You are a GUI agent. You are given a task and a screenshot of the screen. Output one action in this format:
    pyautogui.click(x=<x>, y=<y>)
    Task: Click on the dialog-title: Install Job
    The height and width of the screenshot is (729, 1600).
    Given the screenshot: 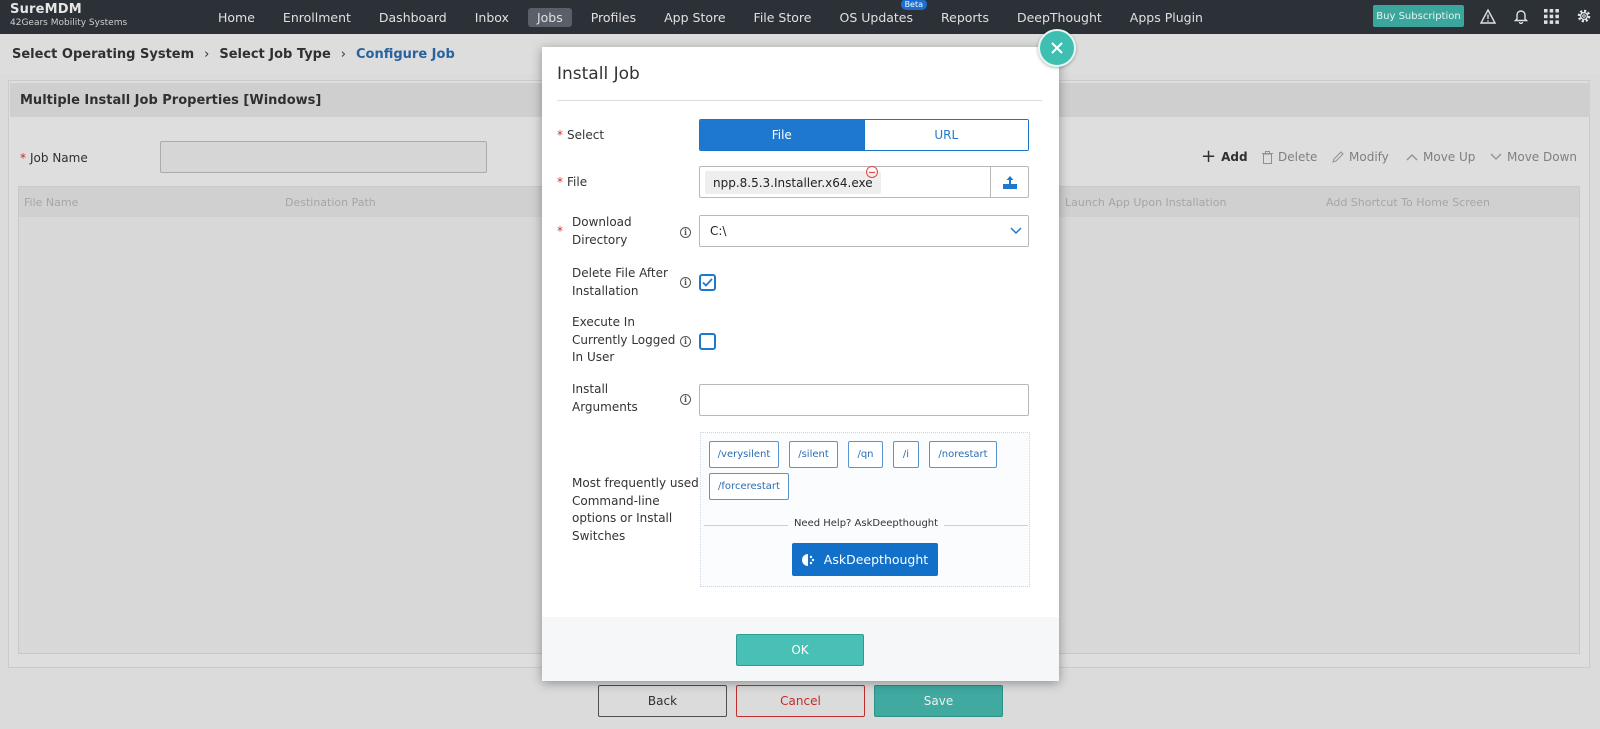 What is the action you would take?
    pyautogui.click(x=598, y=74)
    